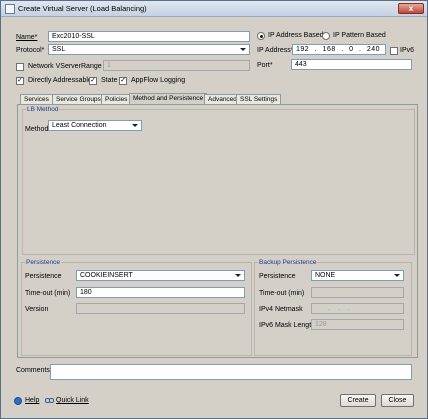  Describe the element at coordinates (275, 50) in the screenshot. I see `ip-address-label: IP Address*` at that location.